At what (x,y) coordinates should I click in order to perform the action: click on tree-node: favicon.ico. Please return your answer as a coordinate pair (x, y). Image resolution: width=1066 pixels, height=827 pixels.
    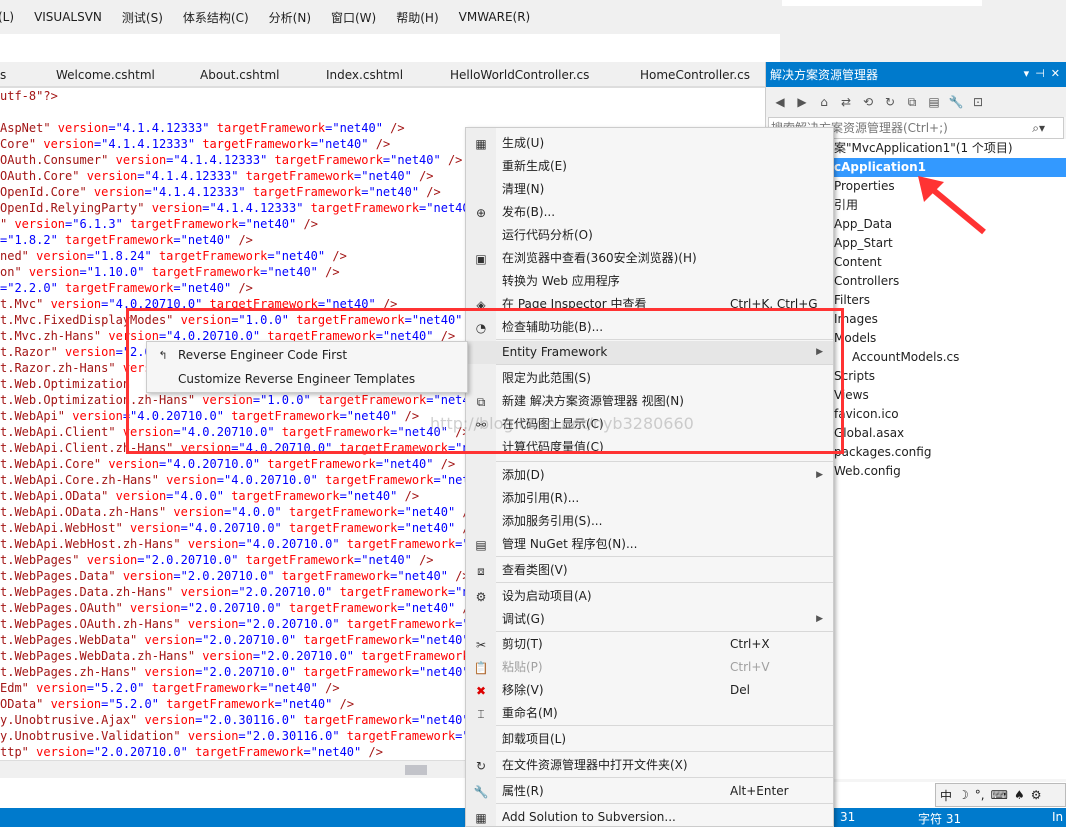
    Looking at the image, I should click on (866, 414).